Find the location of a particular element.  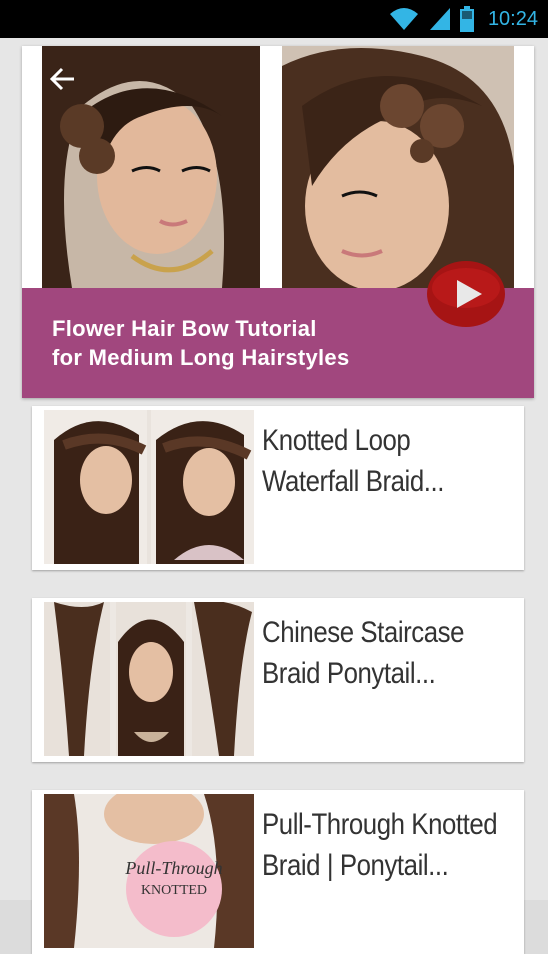

wifi-icon is located at coordinates (403, 19).